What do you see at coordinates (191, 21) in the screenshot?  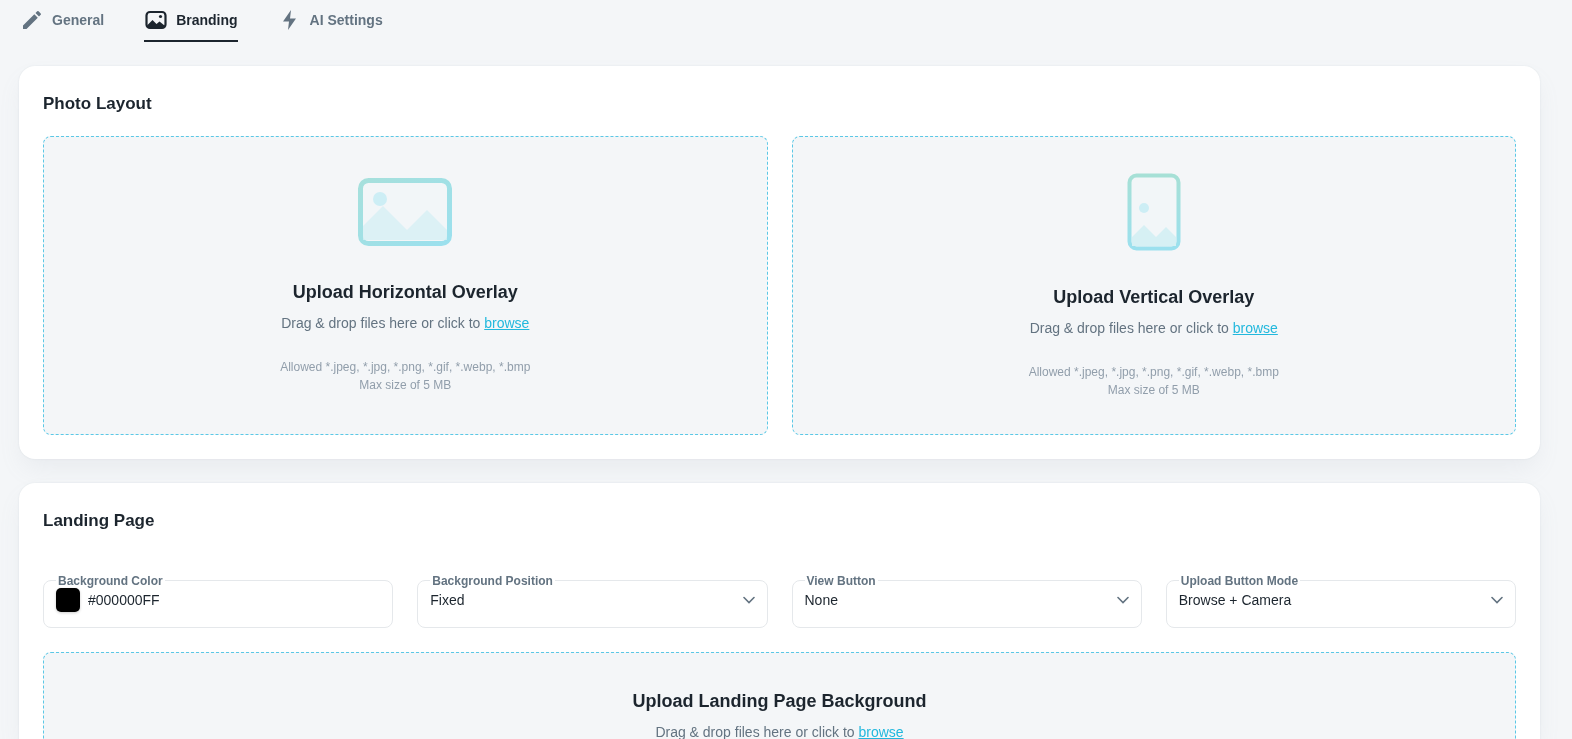 I see `tab: Branding` at bounding box center [191, 21].